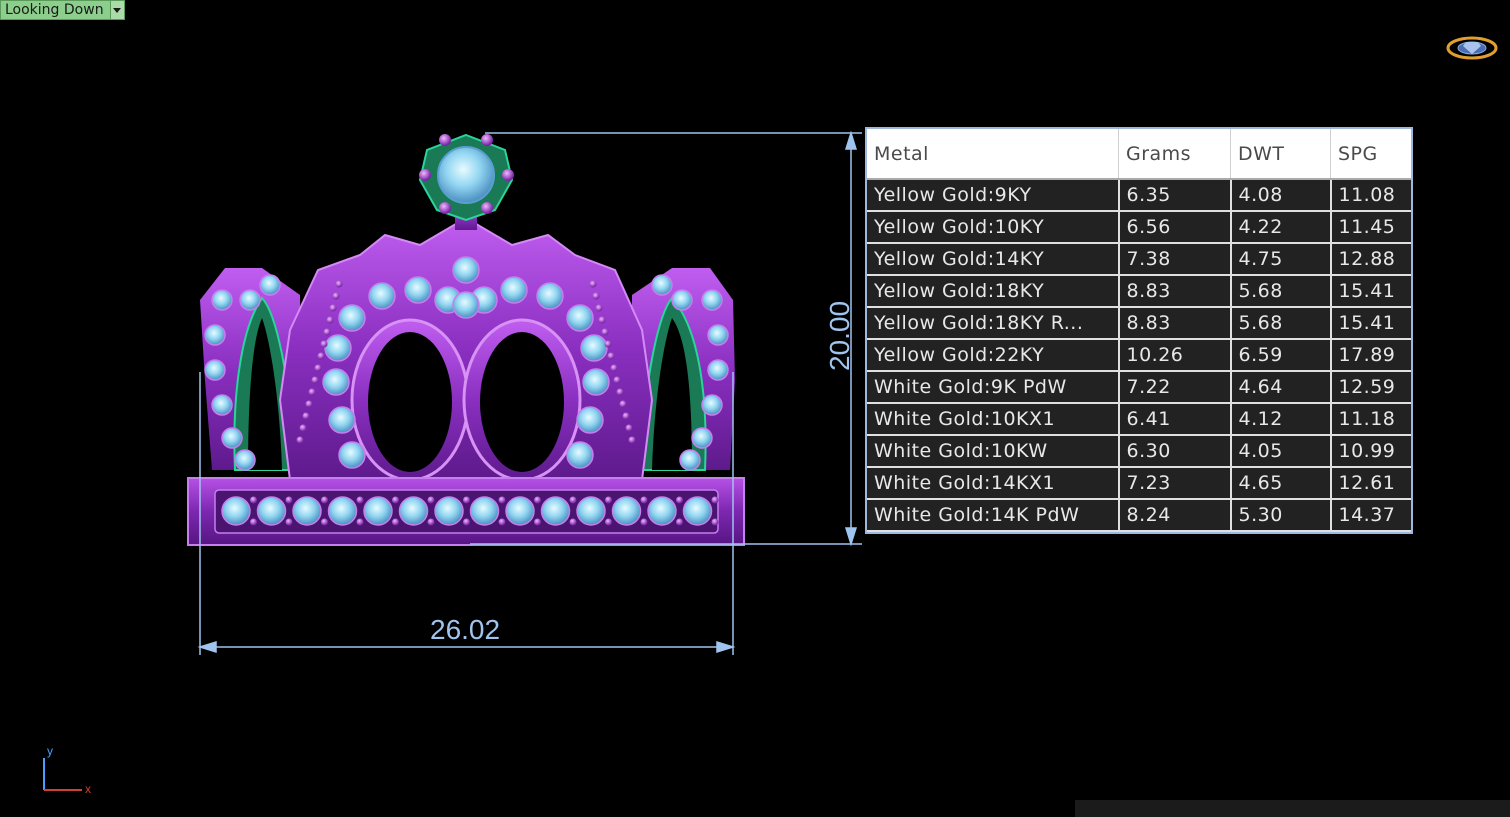 This screenshot has width=1510, height=817. I want to click on cell-metal: White Gold:10KX1, so click(993, 419).